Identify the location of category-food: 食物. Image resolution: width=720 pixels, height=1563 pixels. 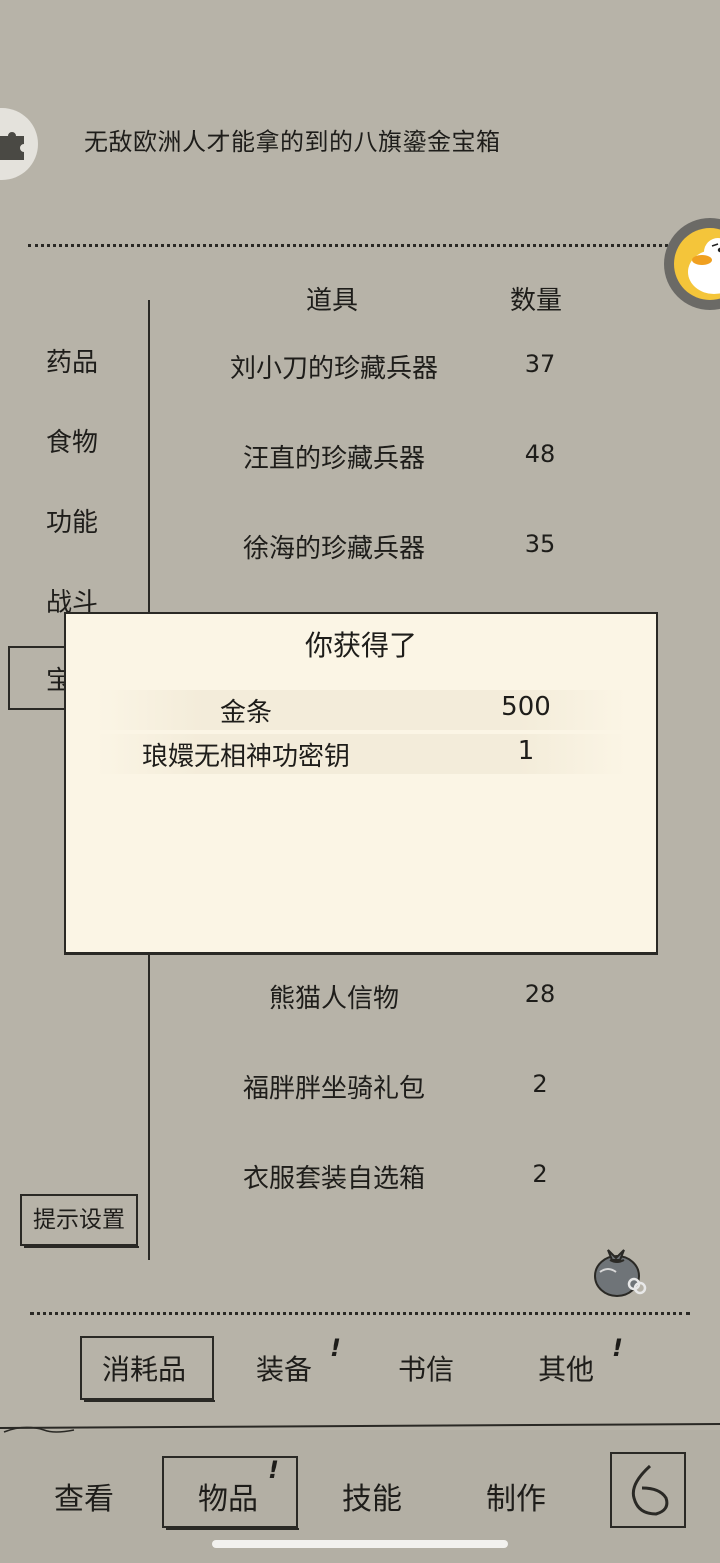
(72, 440).